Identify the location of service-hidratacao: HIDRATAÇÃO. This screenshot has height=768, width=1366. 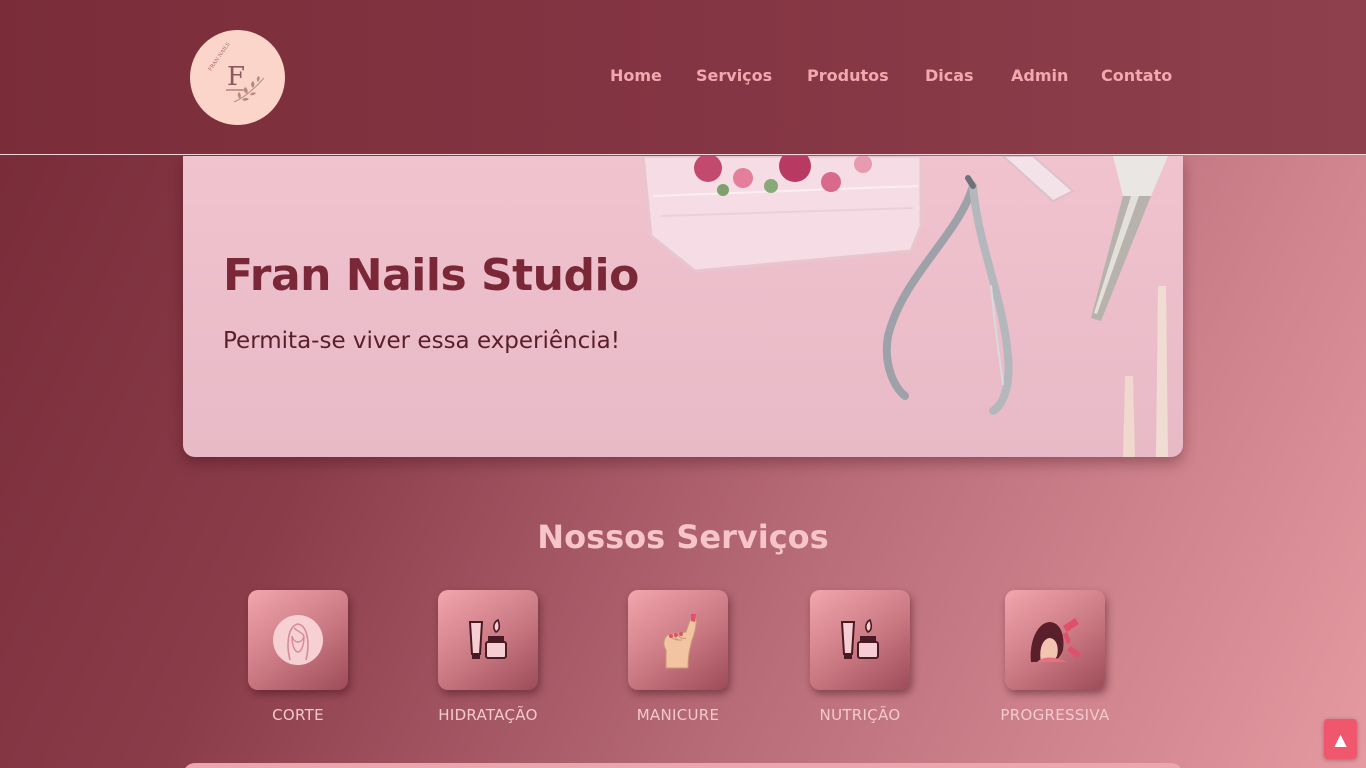
(488, 660).